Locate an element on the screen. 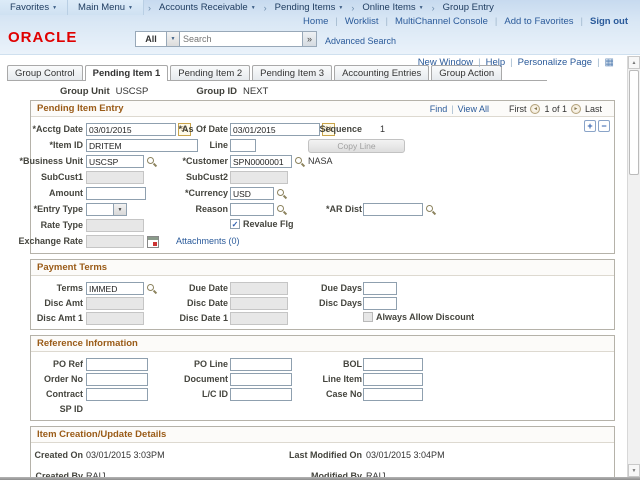 This screenshot has height=480, width=640. customer-input is located at coordinates (261, 161).